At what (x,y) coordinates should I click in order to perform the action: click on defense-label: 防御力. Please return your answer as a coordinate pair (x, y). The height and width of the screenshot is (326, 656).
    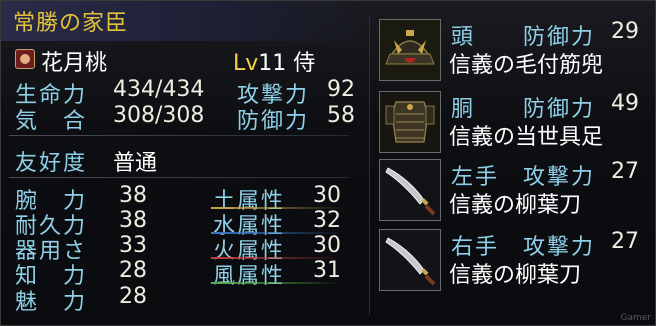
    Looking at the image, I should click on (273, 121).